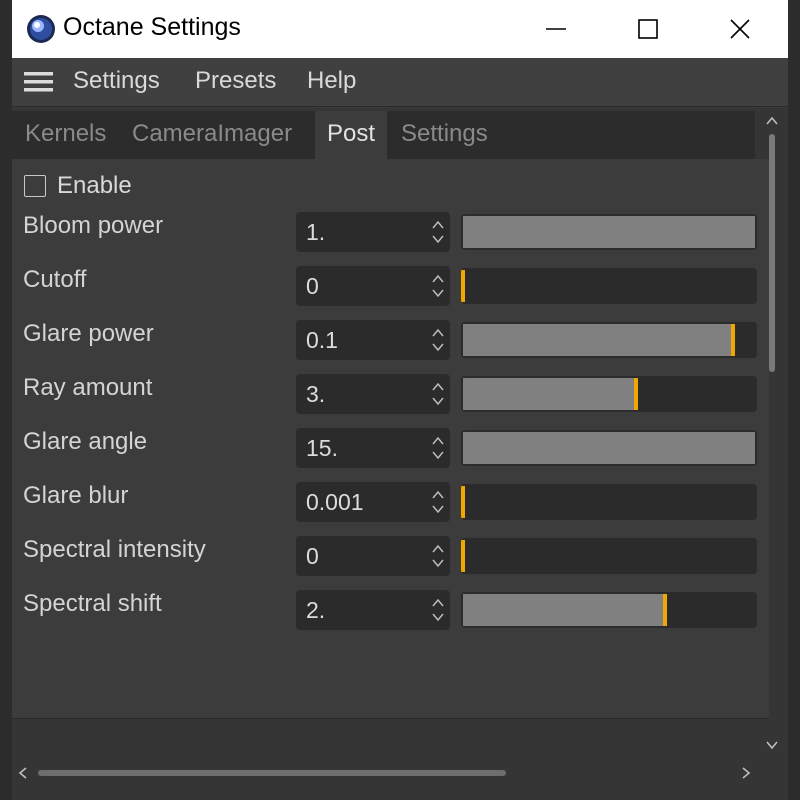 This screenshot has height=800, width=800. Describe the element at coordinates (373, 448) in the screenshot. I see `glare-angle-field: 15.` at that location.